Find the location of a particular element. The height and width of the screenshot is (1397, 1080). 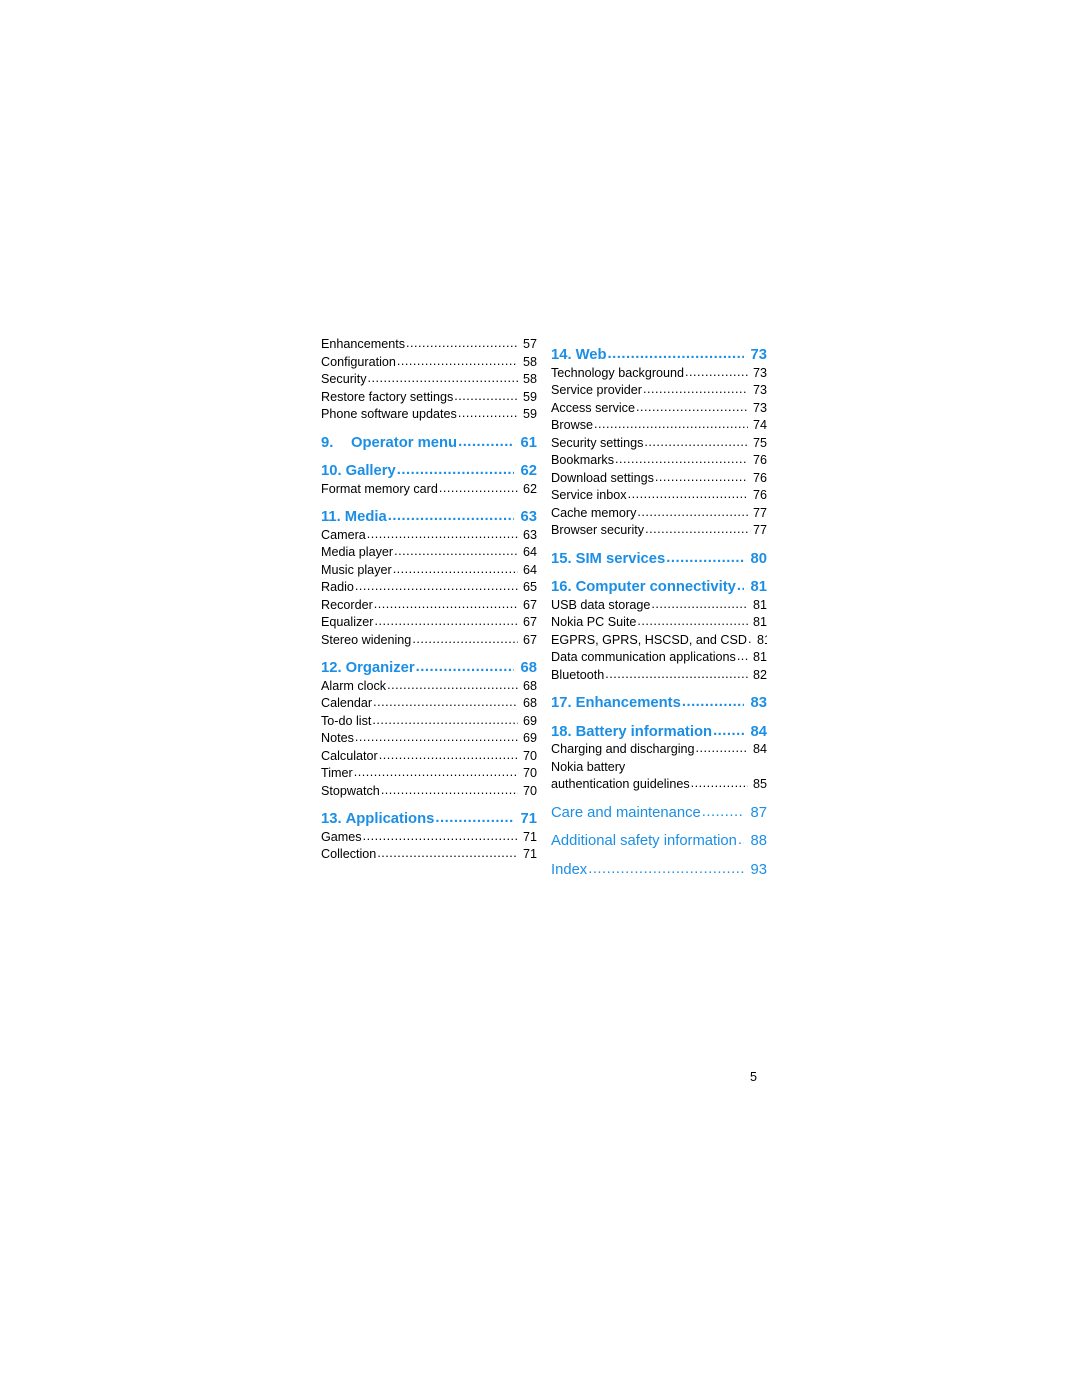

toc-chapter-line: 16.Computer connectivity 81 is located at coordinates (659, 588).